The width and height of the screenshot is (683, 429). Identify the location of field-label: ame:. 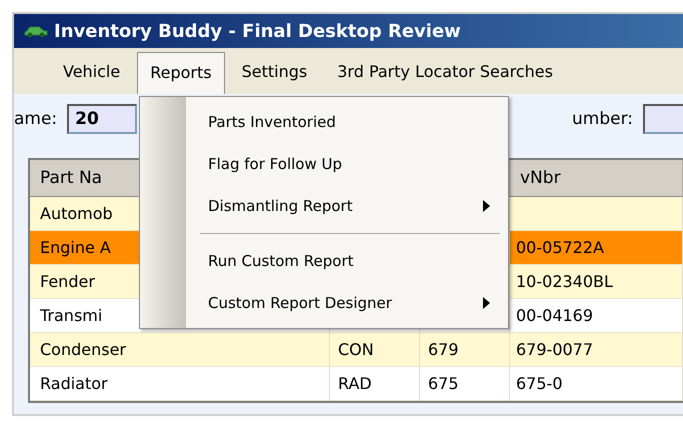
(36, 119).